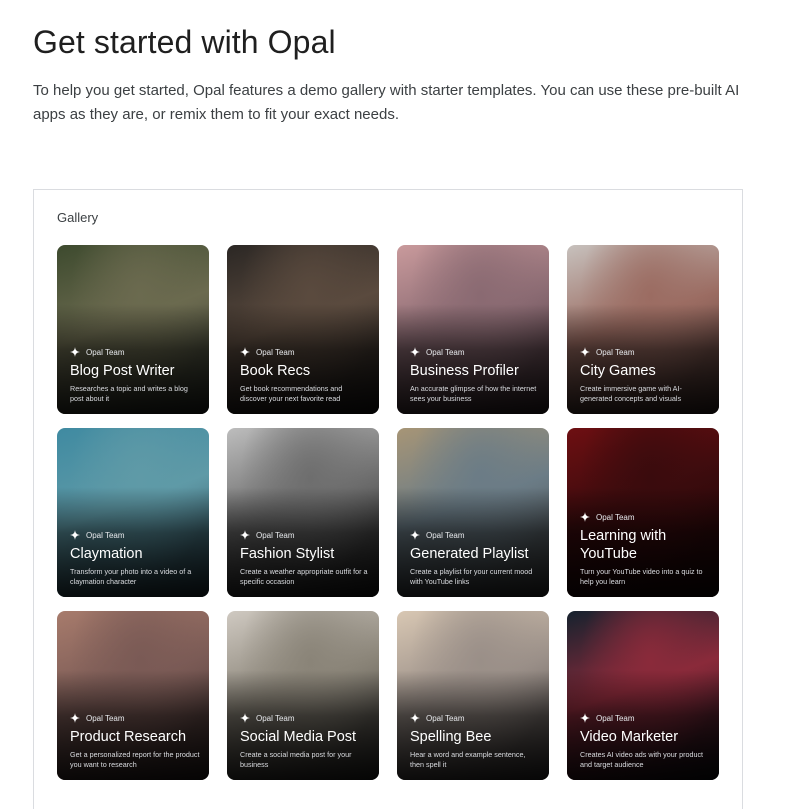 The width and height of the screenshot is (793, 809). Describe the element at coordinates (287, 554) in the screenshot. I see `card-title: Fashion Stylist` at that location.